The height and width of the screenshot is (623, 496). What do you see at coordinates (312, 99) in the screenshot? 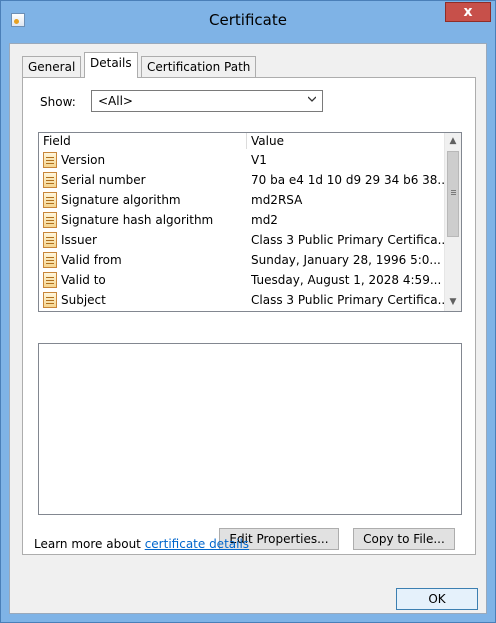
I see `chevron-down-icon` at bounding box center [312, 99].